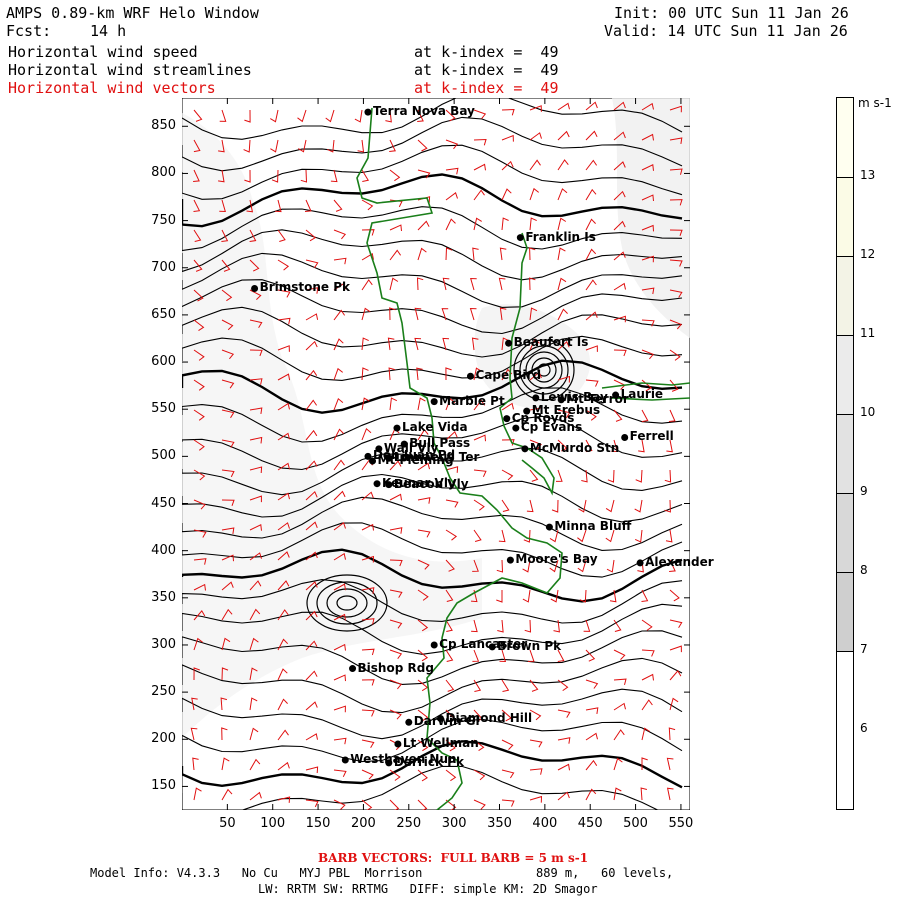 The image size is (900, 900). What do you see at coordinates (305, 287) in the screenshot?
I see `place-label: Brimstone Pk` at bounding box center [305, 287].